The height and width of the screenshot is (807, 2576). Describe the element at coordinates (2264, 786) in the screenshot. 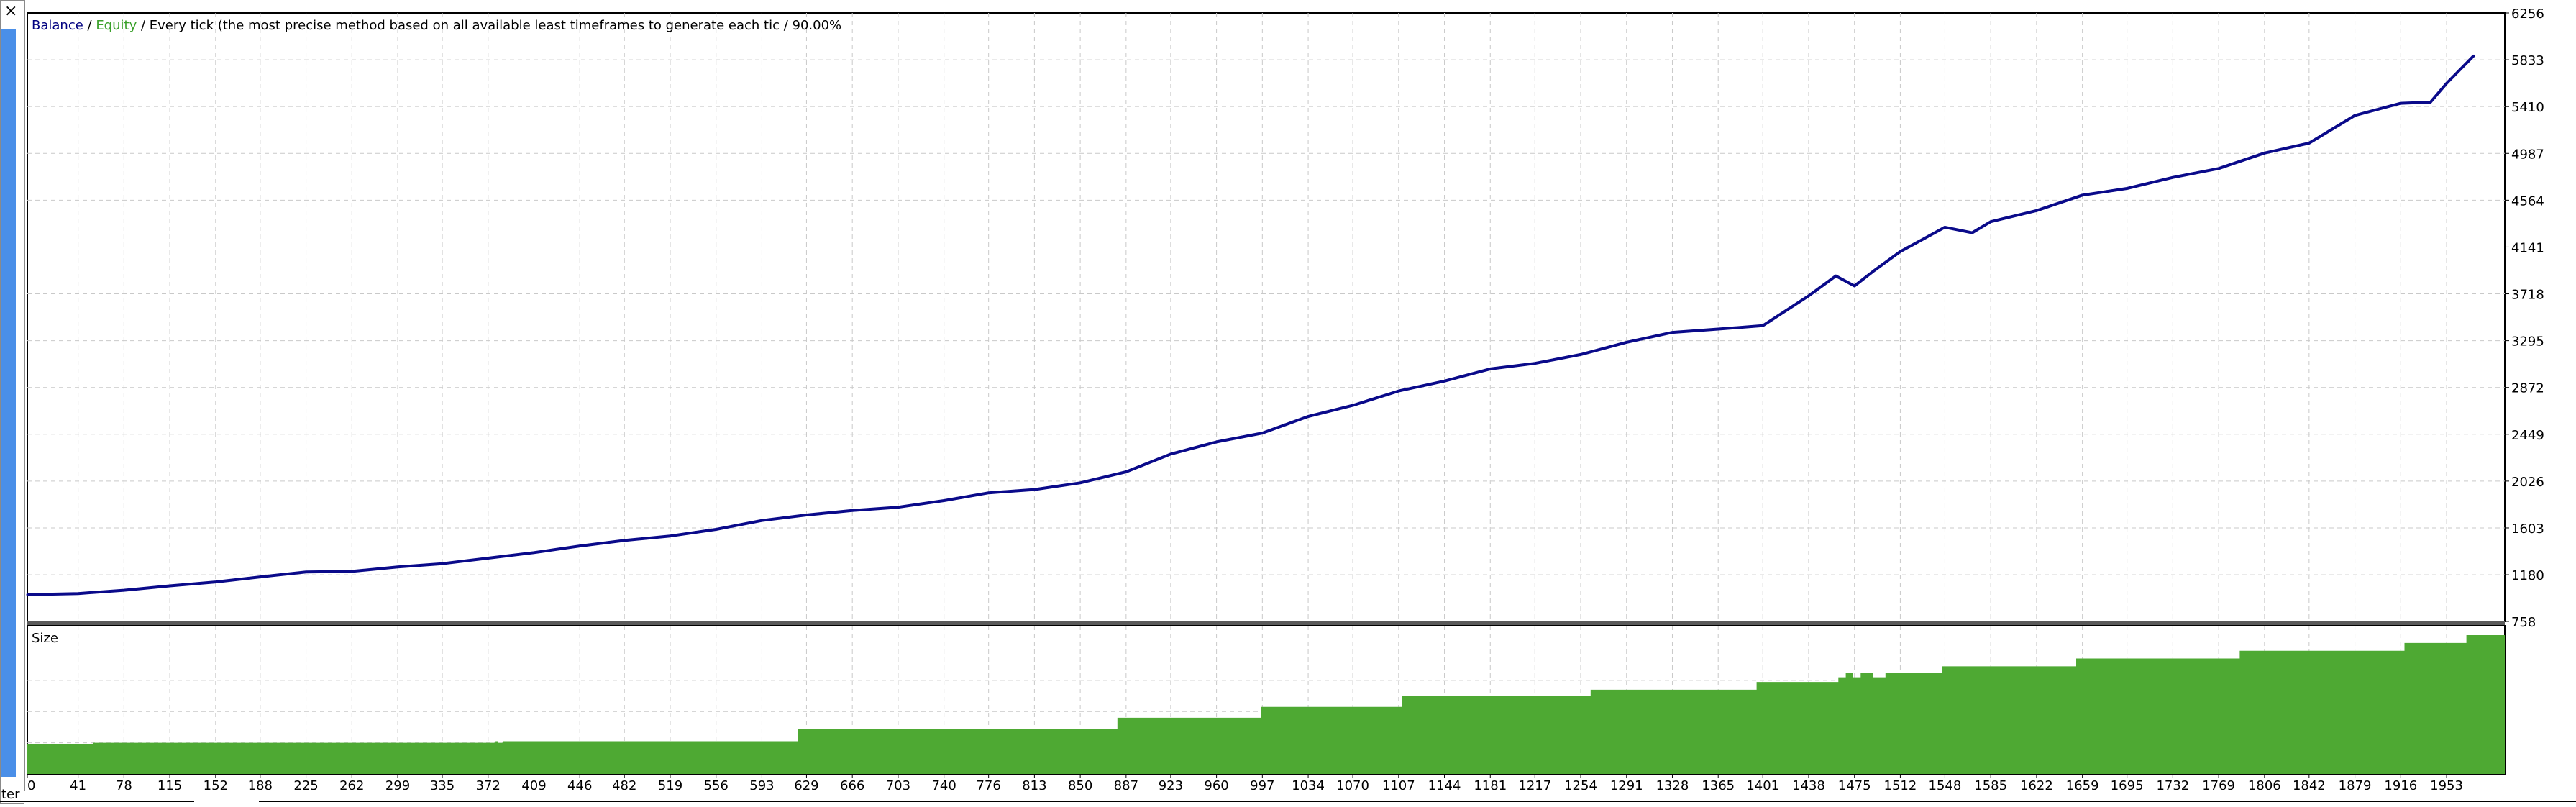

I see `x-tick-label: 1806` at that location.